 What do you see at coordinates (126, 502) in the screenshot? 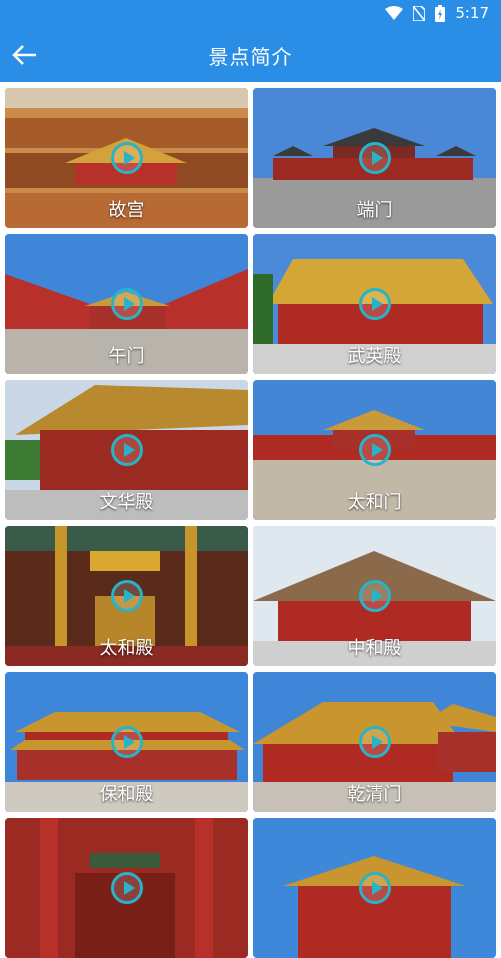
I see `attraction-label: 文华殿` at bounding box center [126, 502].